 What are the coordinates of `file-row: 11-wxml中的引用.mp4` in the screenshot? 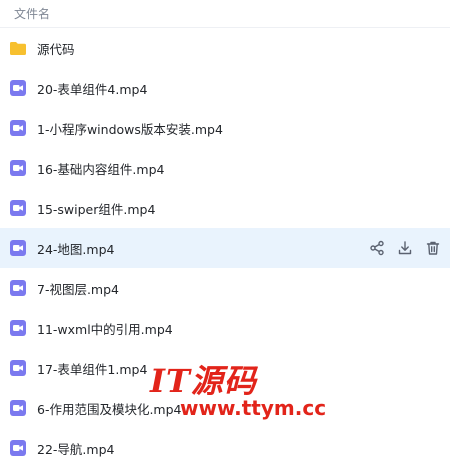 It's located at (225, 328).